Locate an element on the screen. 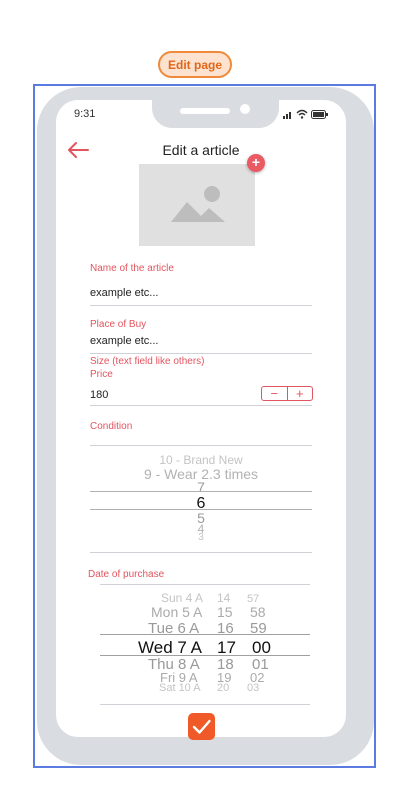  page-title: Edit a article is located at coordinates (201, 150).